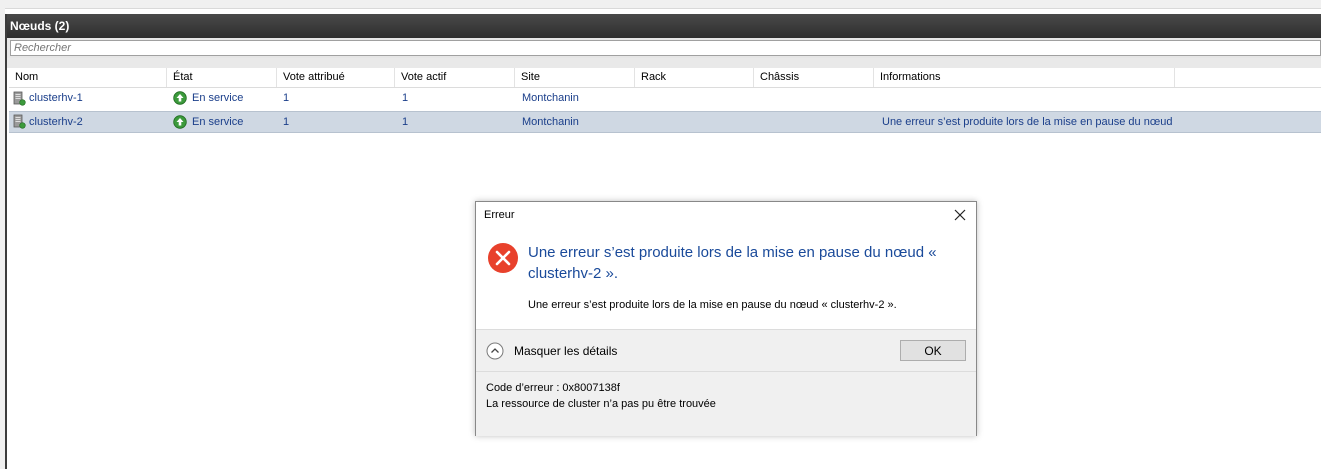 Image resolution: width=1321 pixels, height=469 pixels. What do you see at coordinates (575, 77) in the screenshot?
I see `column-header-site: Site` at bounding box center [575, 77].